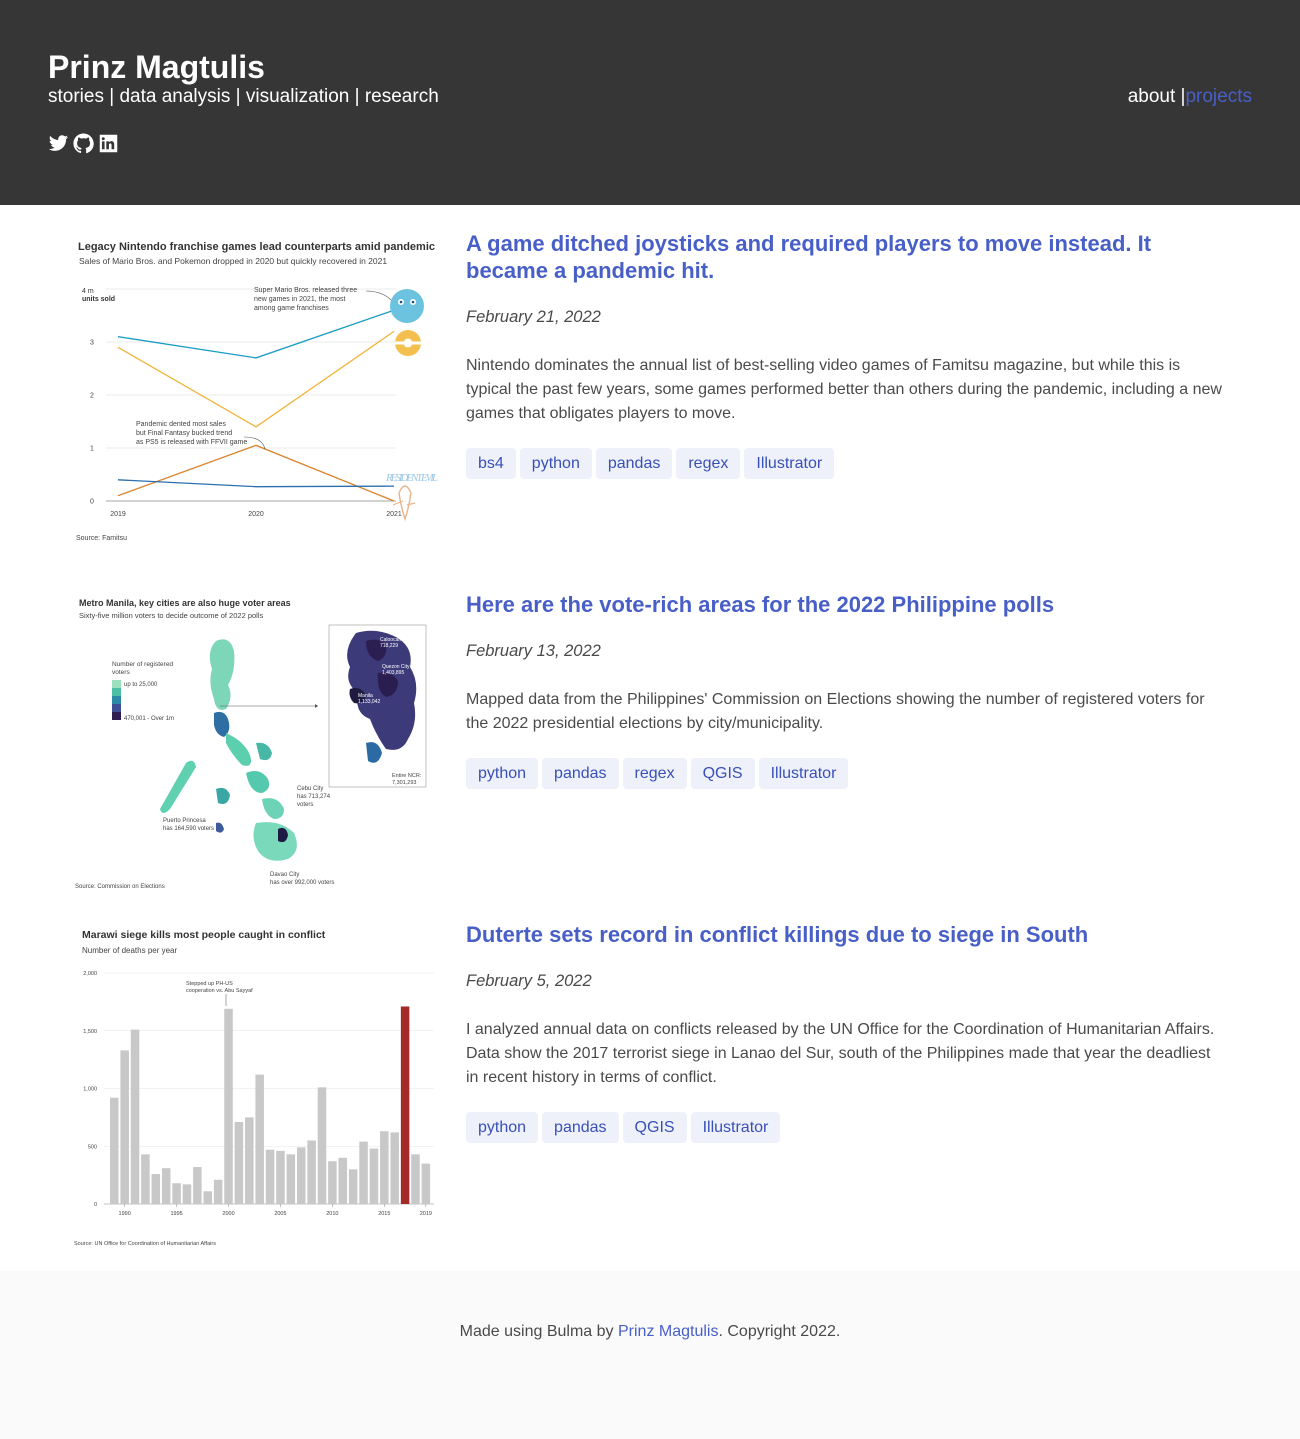 The width and height of the screenshot is (1300, 1439). What do you see at coordinates (310, 789) in the screenshot?
I see `label-cebu-line1: Cebu City` at bounding box center [310, 789].